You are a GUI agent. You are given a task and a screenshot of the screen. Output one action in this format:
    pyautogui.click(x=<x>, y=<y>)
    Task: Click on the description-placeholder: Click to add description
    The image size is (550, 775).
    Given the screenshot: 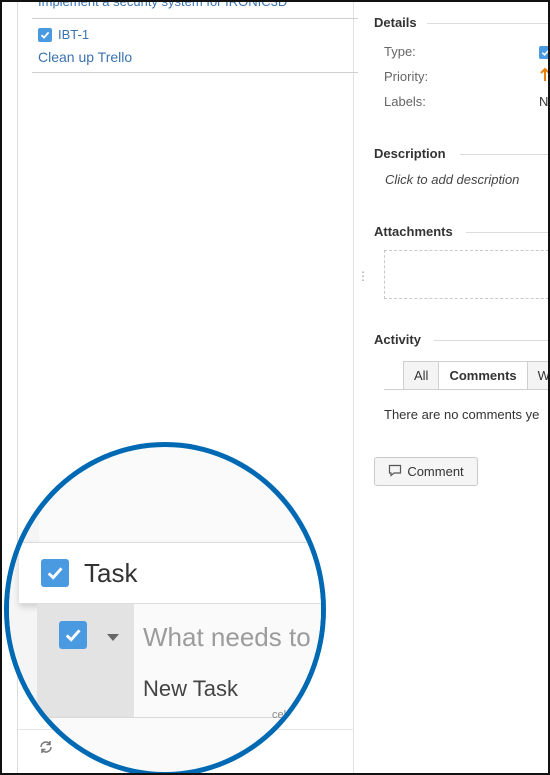 What is the action you would take?
    pyautogui.click(x=452, y=179)
    